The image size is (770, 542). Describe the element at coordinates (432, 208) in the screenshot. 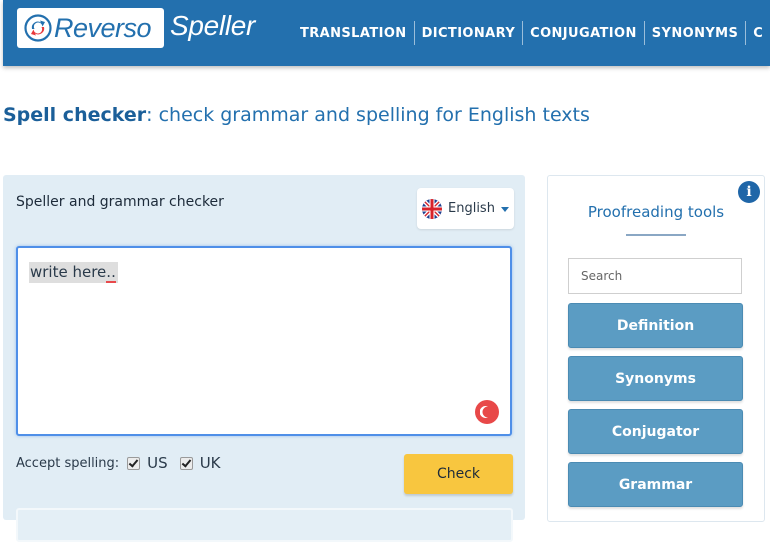

I see `uk-flag-icon` at that location.